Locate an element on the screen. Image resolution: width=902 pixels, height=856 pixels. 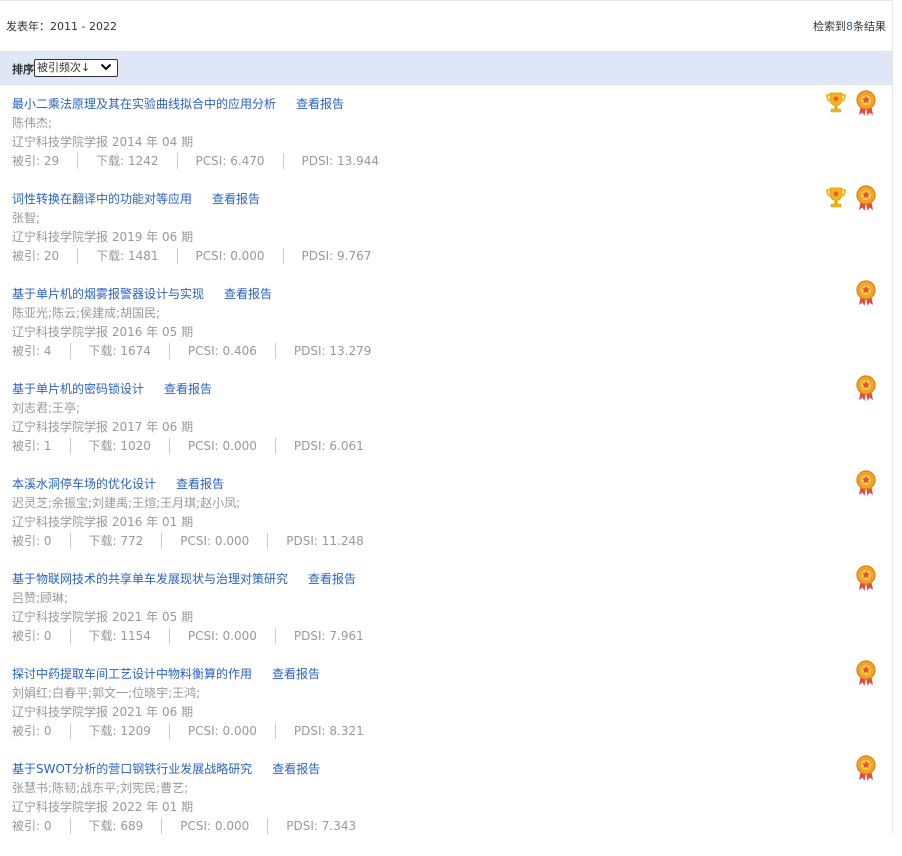
stat-pdsi-value: 8.321 is located at coordinates (346, 731).